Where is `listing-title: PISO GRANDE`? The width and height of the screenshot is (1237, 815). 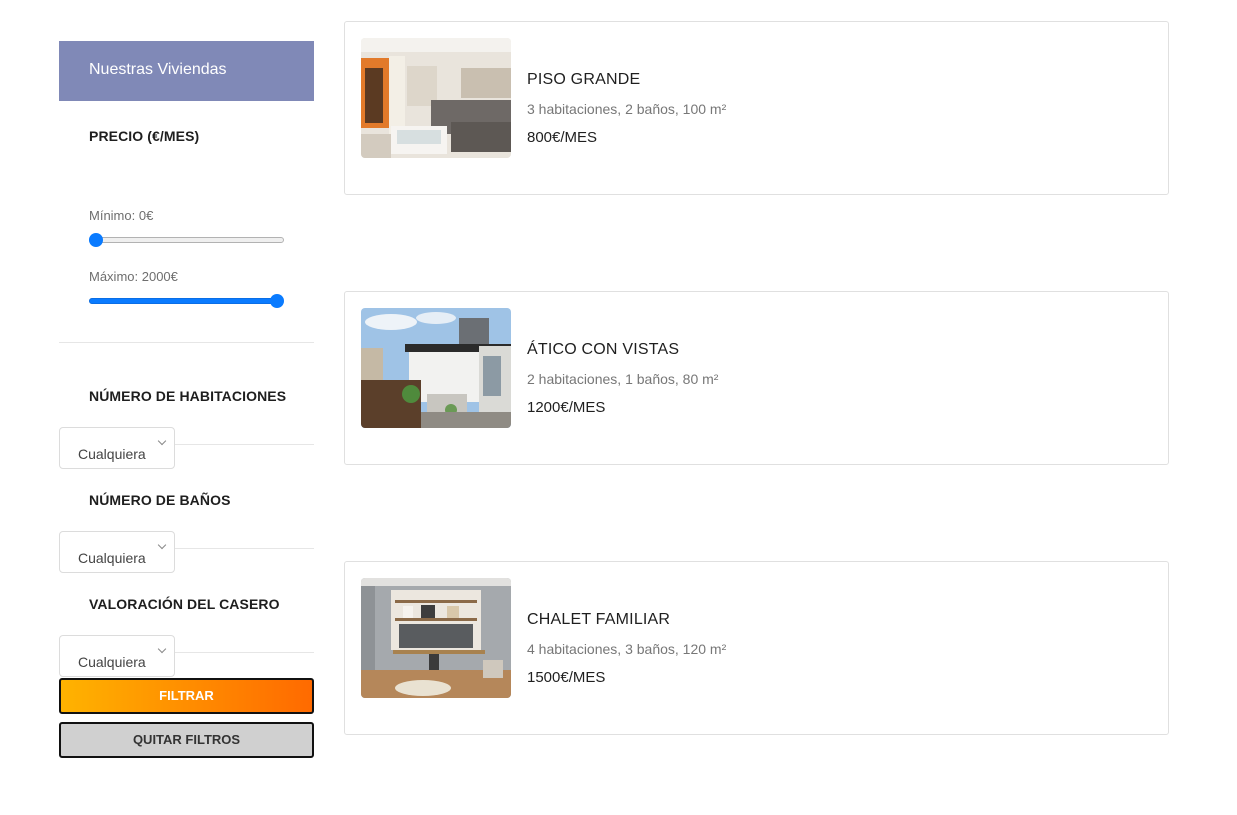 listing-title: PISO GRANDE is located at coordinates (584, 79).